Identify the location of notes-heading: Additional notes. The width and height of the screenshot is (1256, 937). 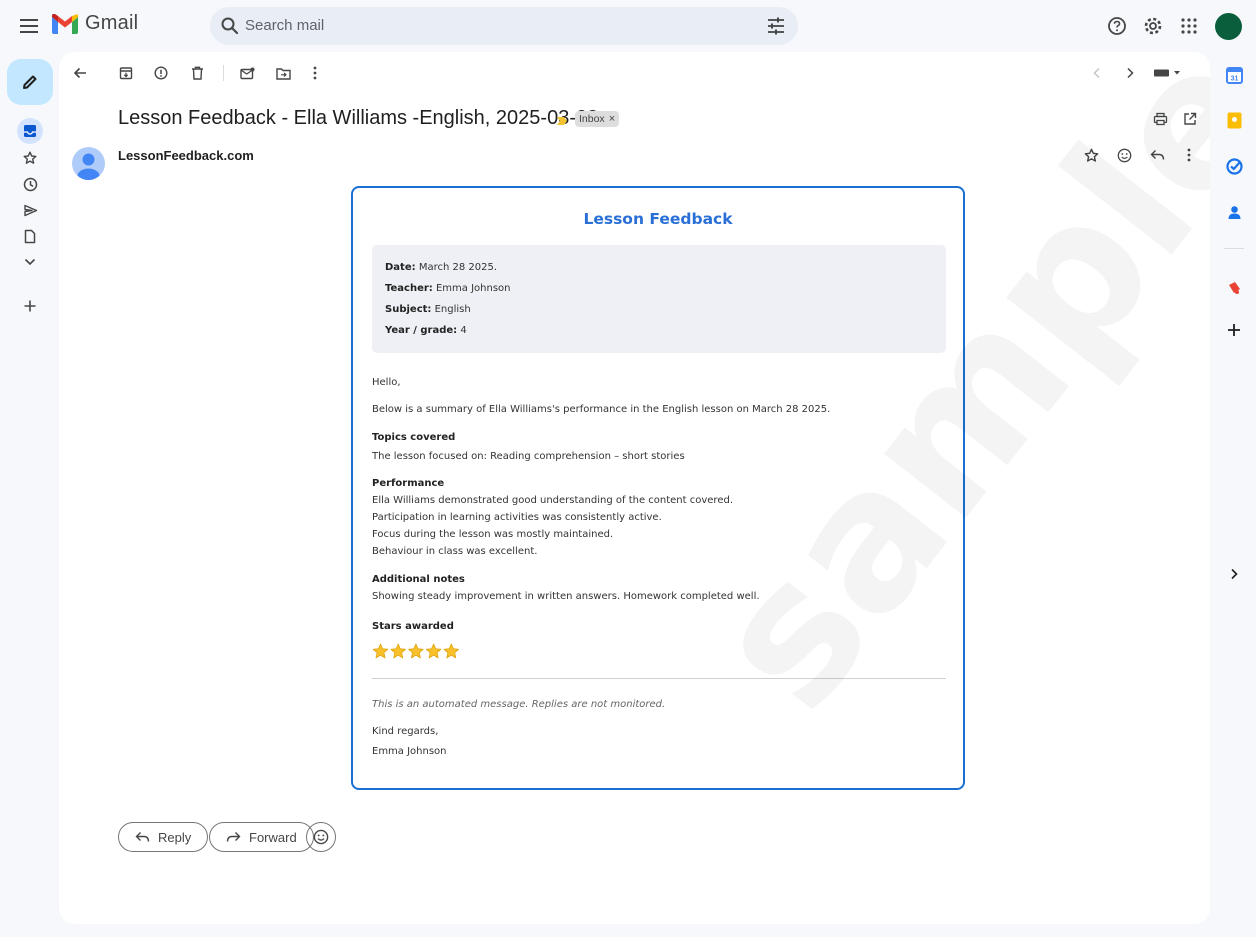
(418, 579).